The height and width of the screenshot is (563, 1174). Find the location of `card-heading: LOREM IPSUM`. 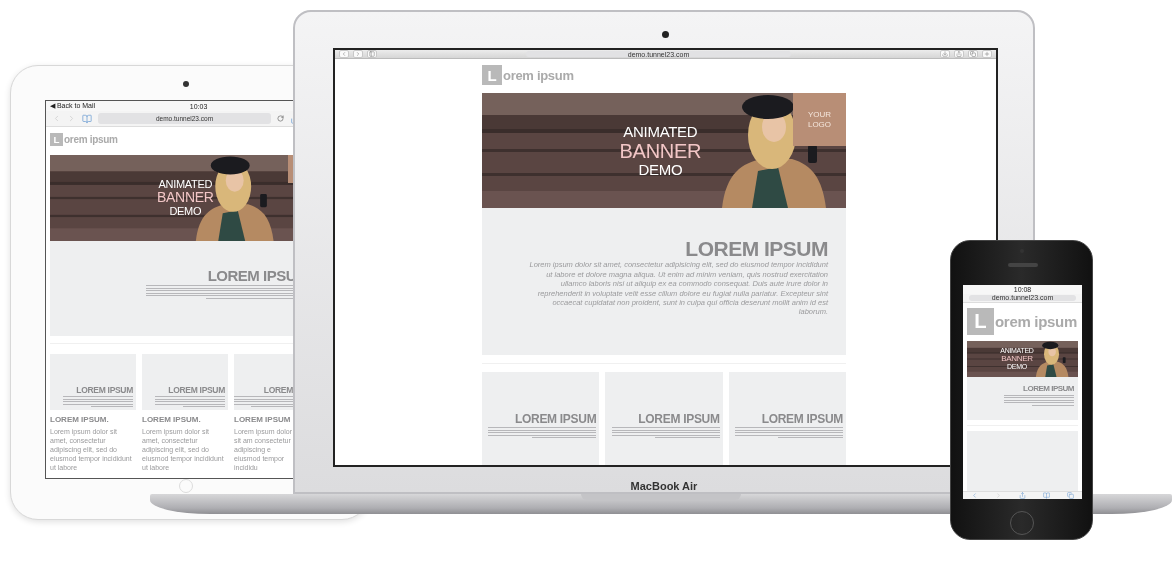

card-heading: LOREM IPSUM is located at coordinates (263, 419).